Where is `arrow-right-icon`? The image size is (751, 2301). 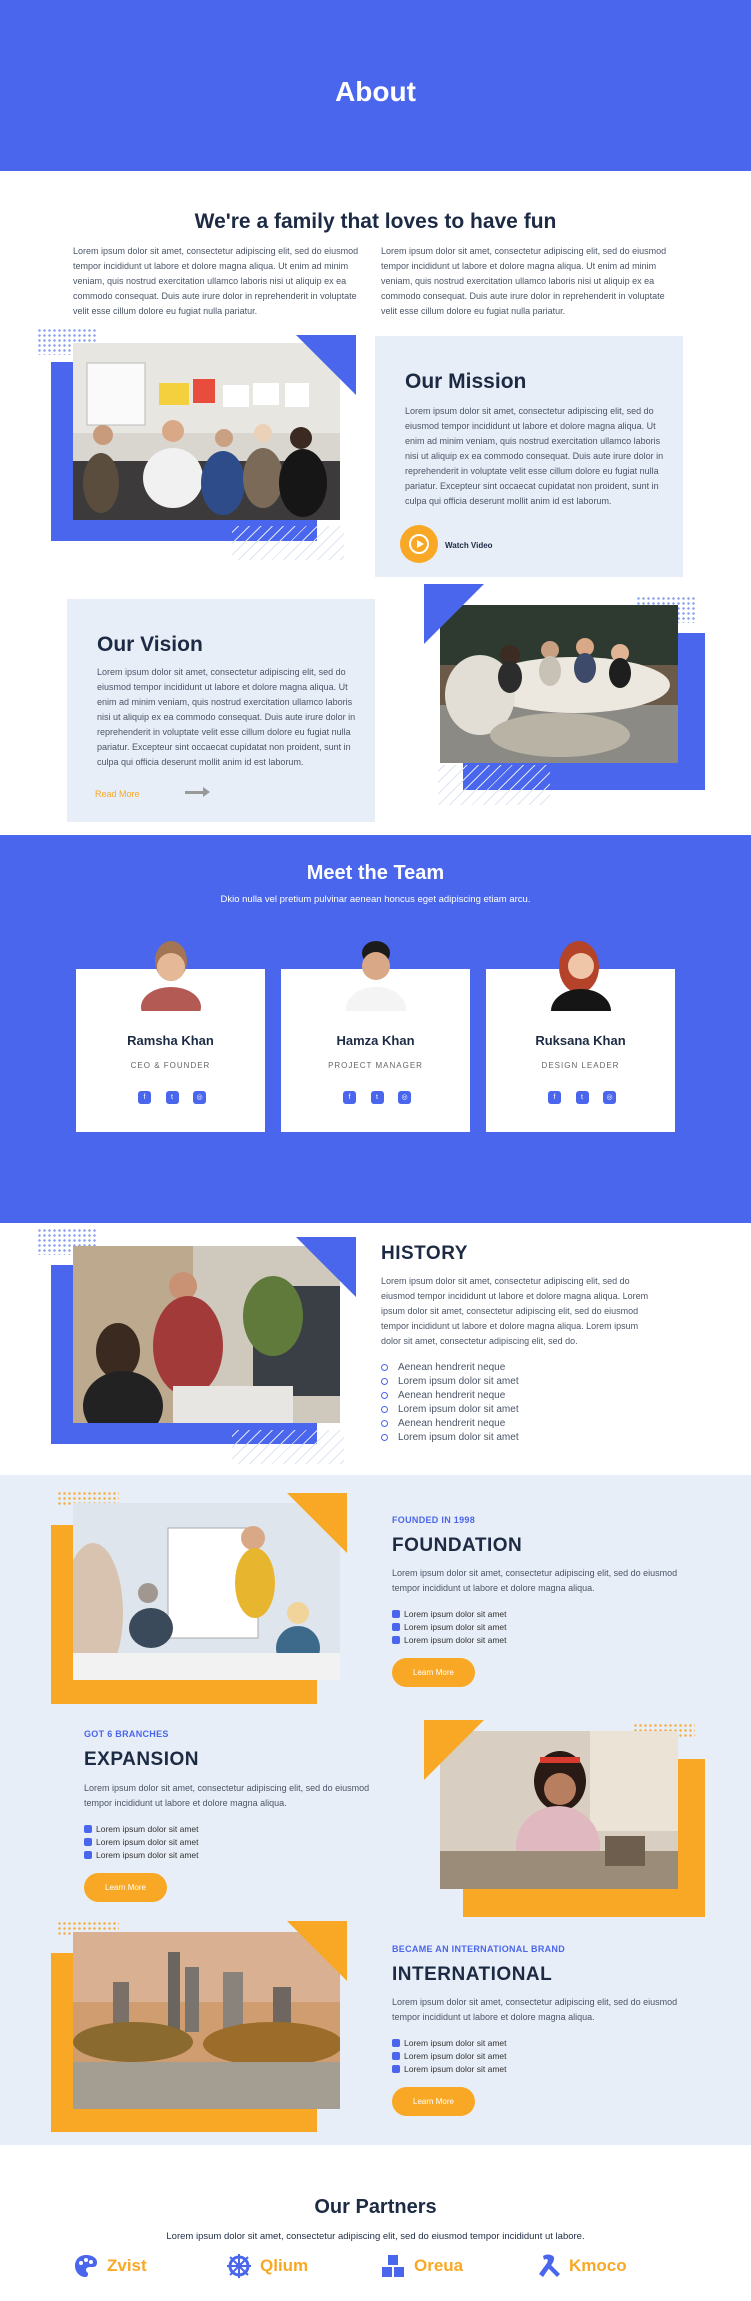 arrow-right-icon is located at coordinates (197, 792).